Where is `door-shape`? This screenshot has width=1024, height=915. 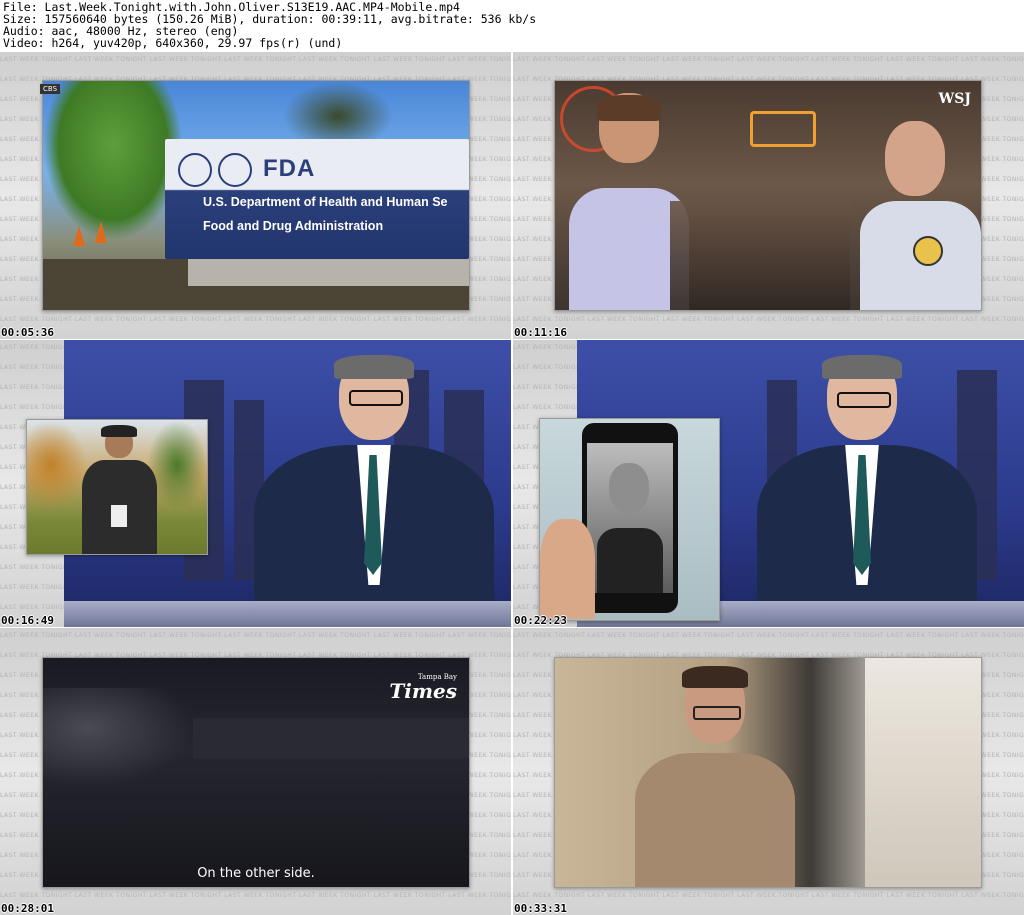 door-shape is located at coordinates (923, 772).